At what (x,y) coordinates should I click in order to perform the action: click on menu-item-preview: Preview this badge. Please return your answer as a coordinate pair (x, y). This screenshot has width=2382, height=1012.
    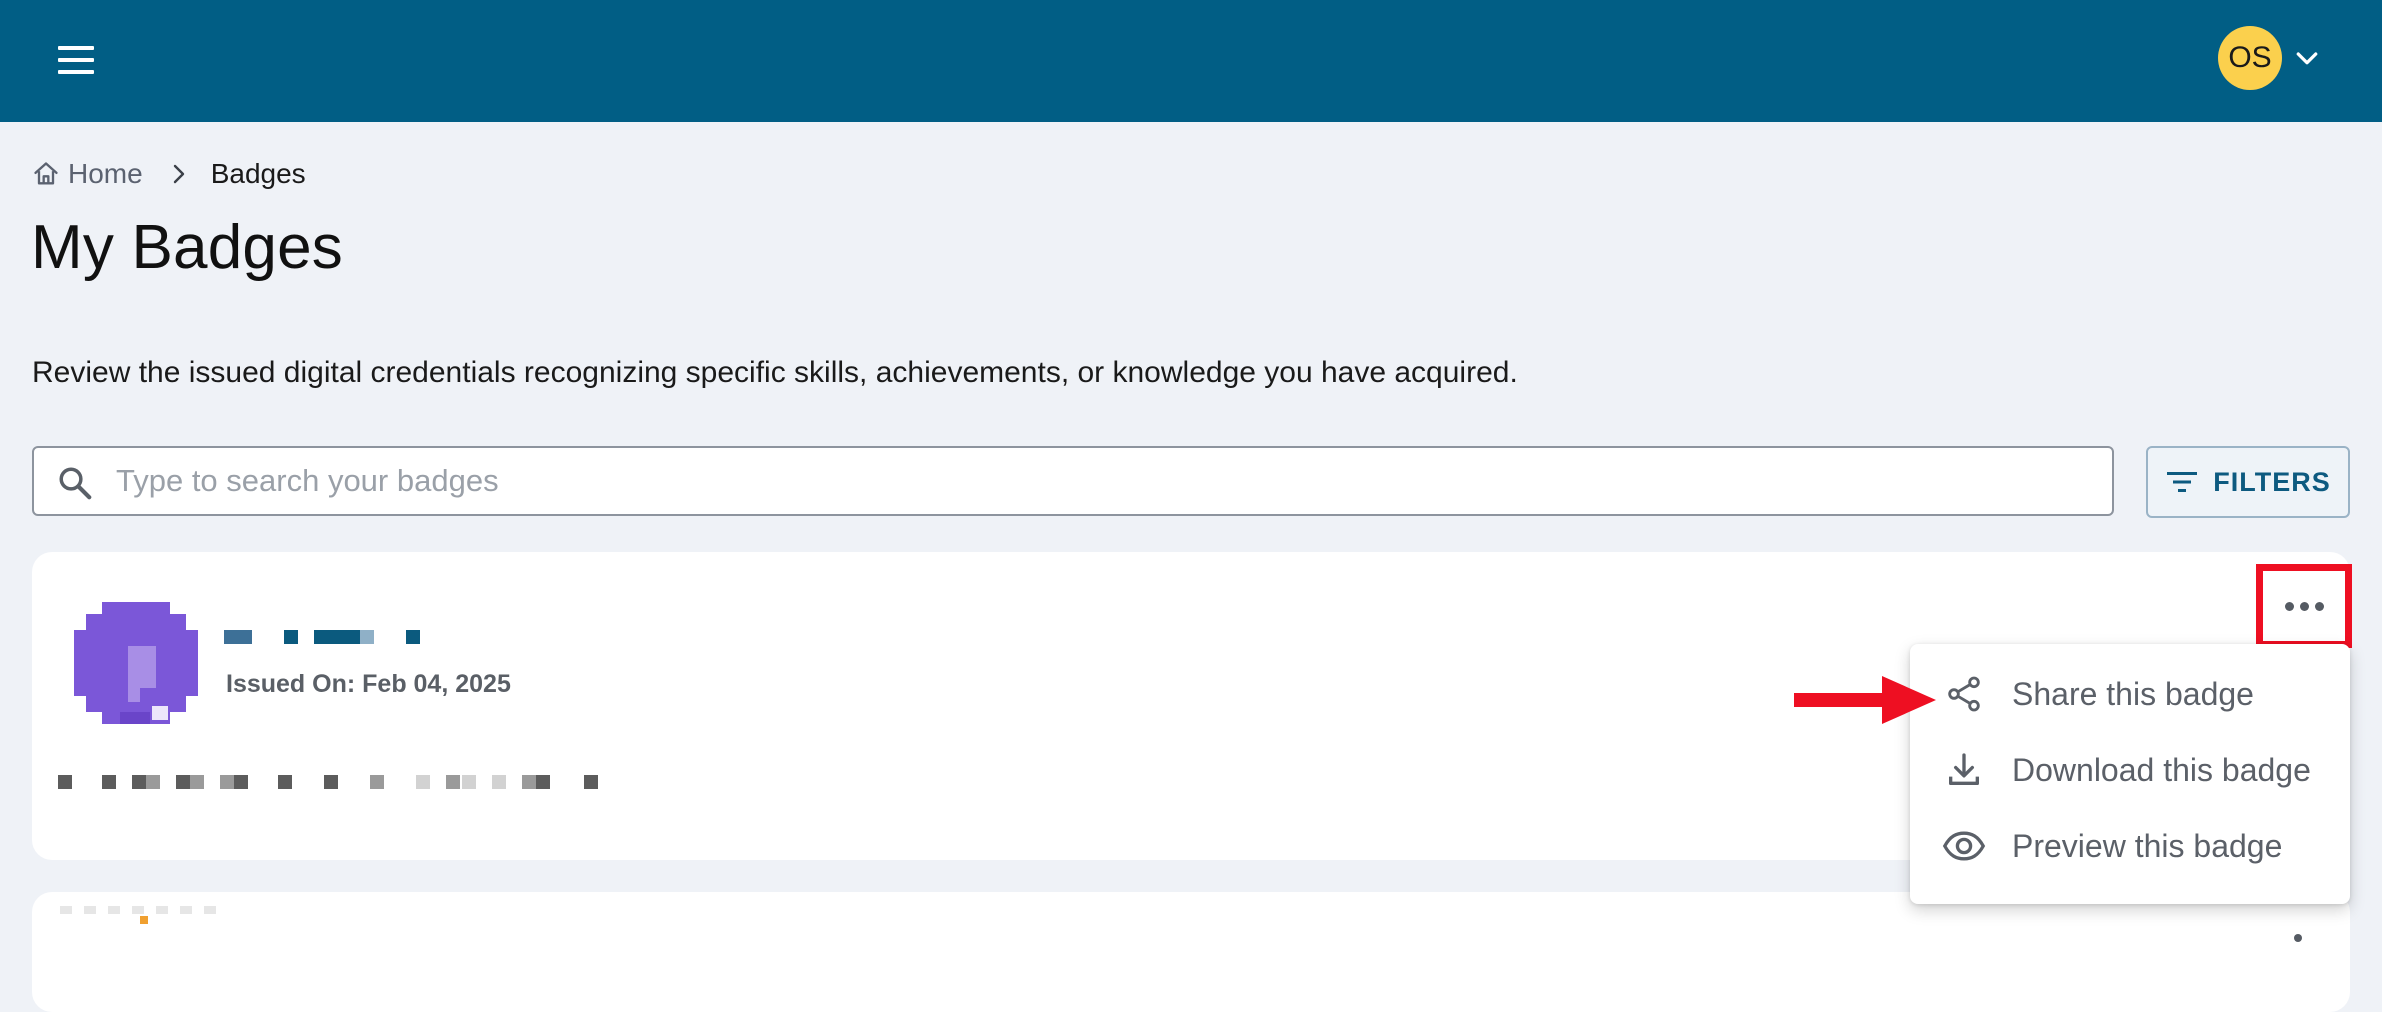
    Looking at the image, I should click on (2130, 846).